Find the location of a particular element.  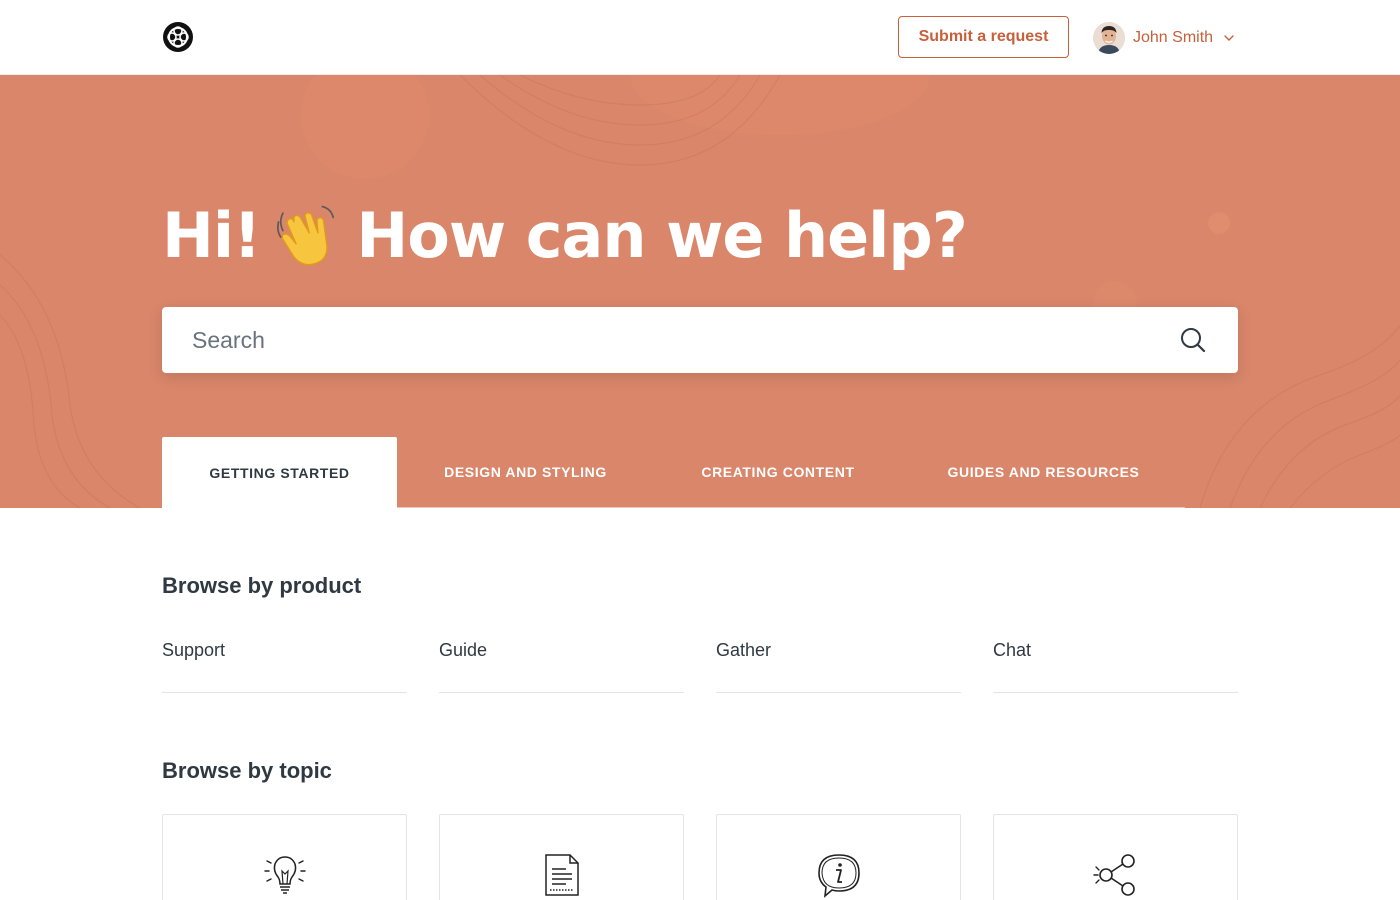

waving-hand-icon is located at coordinates (306, 235).